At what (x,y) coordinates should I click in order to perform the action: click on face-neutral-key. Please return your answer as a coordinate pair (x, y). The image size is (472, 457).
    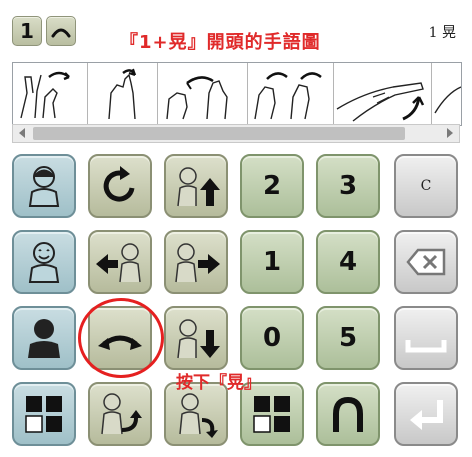
    Looking at the image, I should click on (44, 186).